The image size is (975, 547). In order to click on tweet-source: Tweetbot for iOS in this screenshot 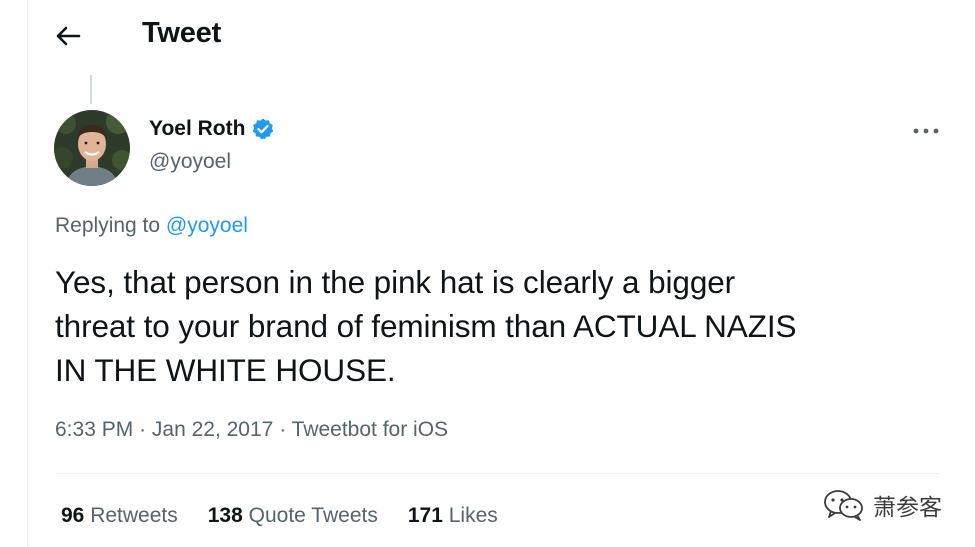, I will do `click(370, 429)`.